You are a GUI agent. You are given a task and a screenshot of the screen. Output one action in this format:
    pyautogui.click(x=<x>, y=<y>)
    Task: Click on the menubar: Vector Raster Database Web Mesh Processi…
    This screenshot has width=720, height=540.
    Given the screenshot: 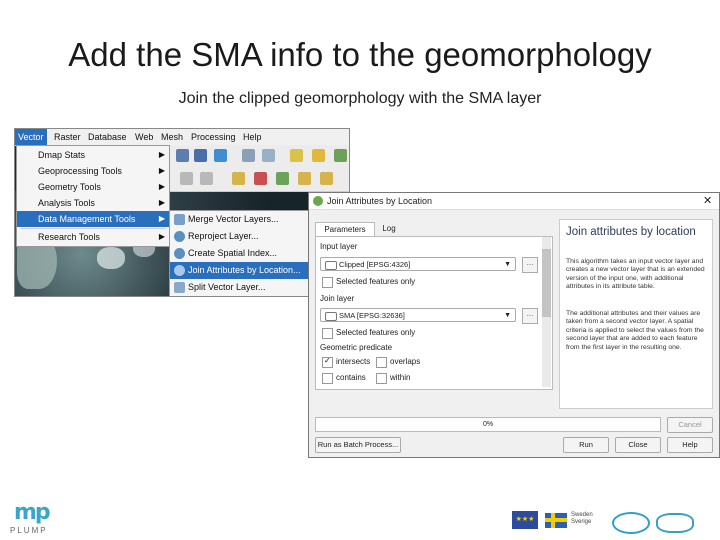 What is the action you would take?
    pyautogui.click(x=182, y=137)
    